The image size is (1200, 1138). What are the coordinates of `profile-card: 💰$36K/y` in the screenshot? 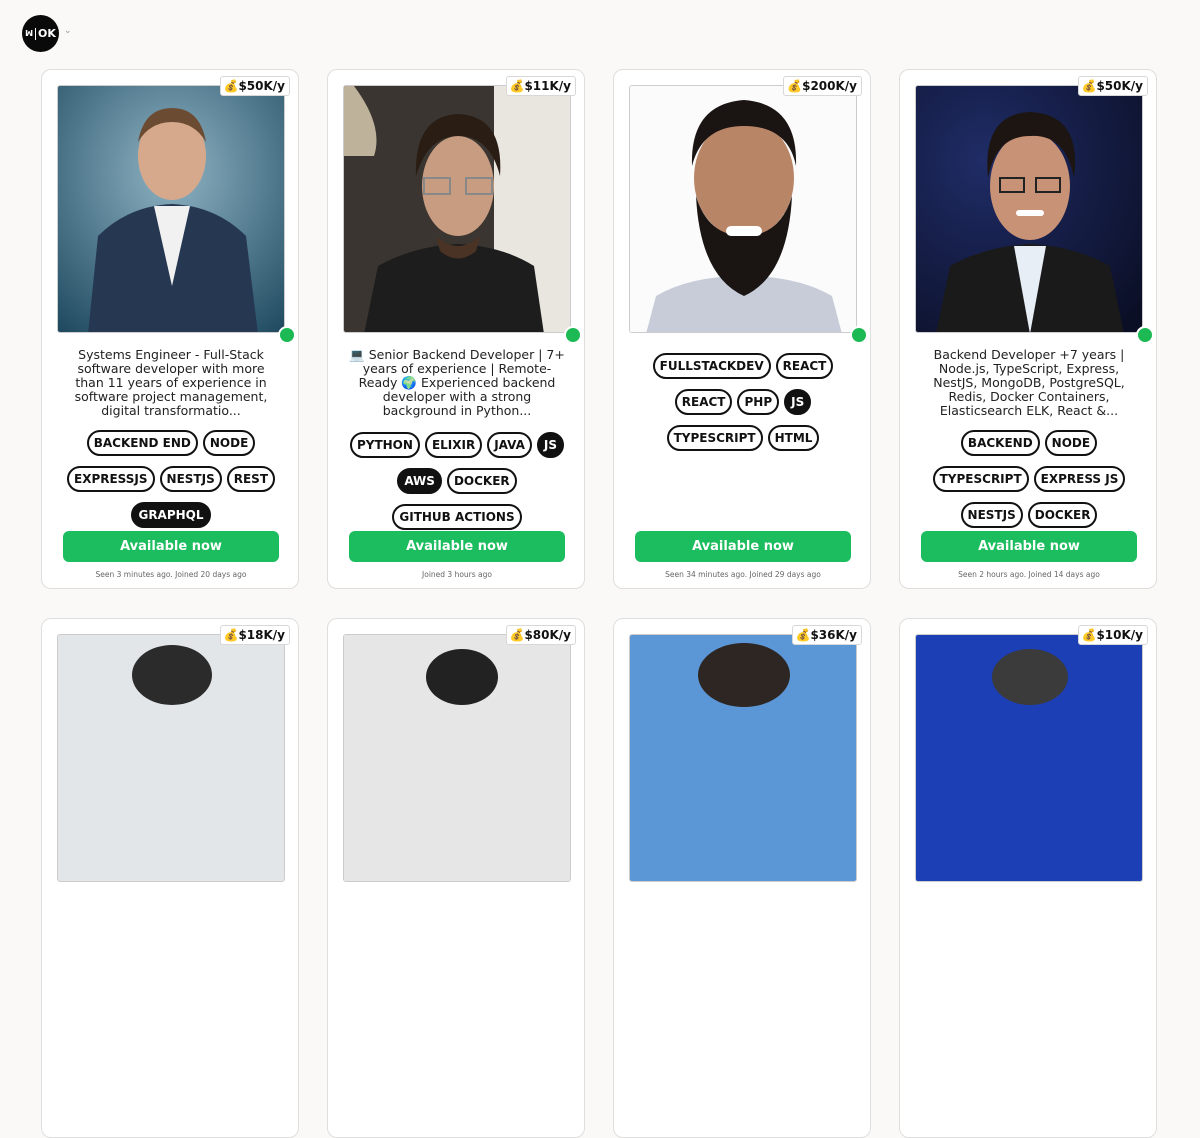 It's located at (742, 878).